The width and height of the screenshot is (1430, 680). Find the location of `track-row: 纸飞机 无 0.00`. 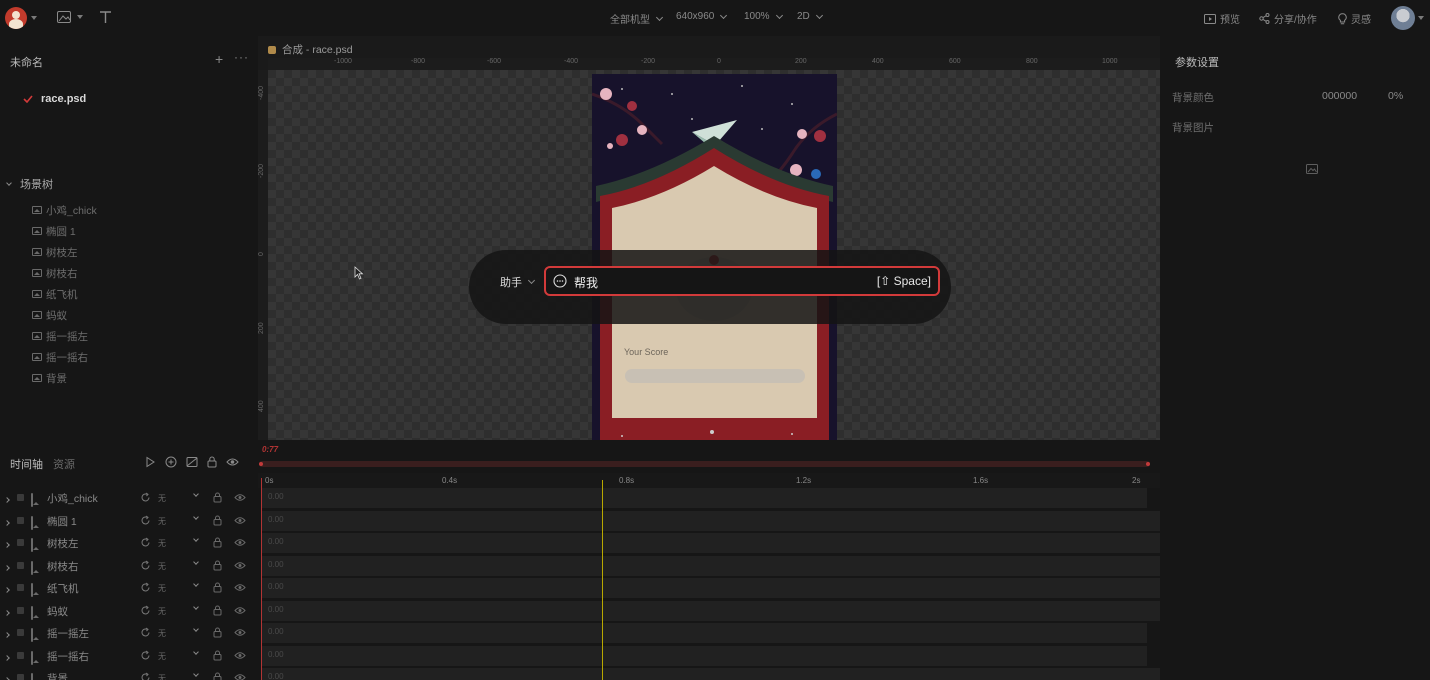

track-row: 纸飞机 无 0.00 is located at coordinates (580, 588).